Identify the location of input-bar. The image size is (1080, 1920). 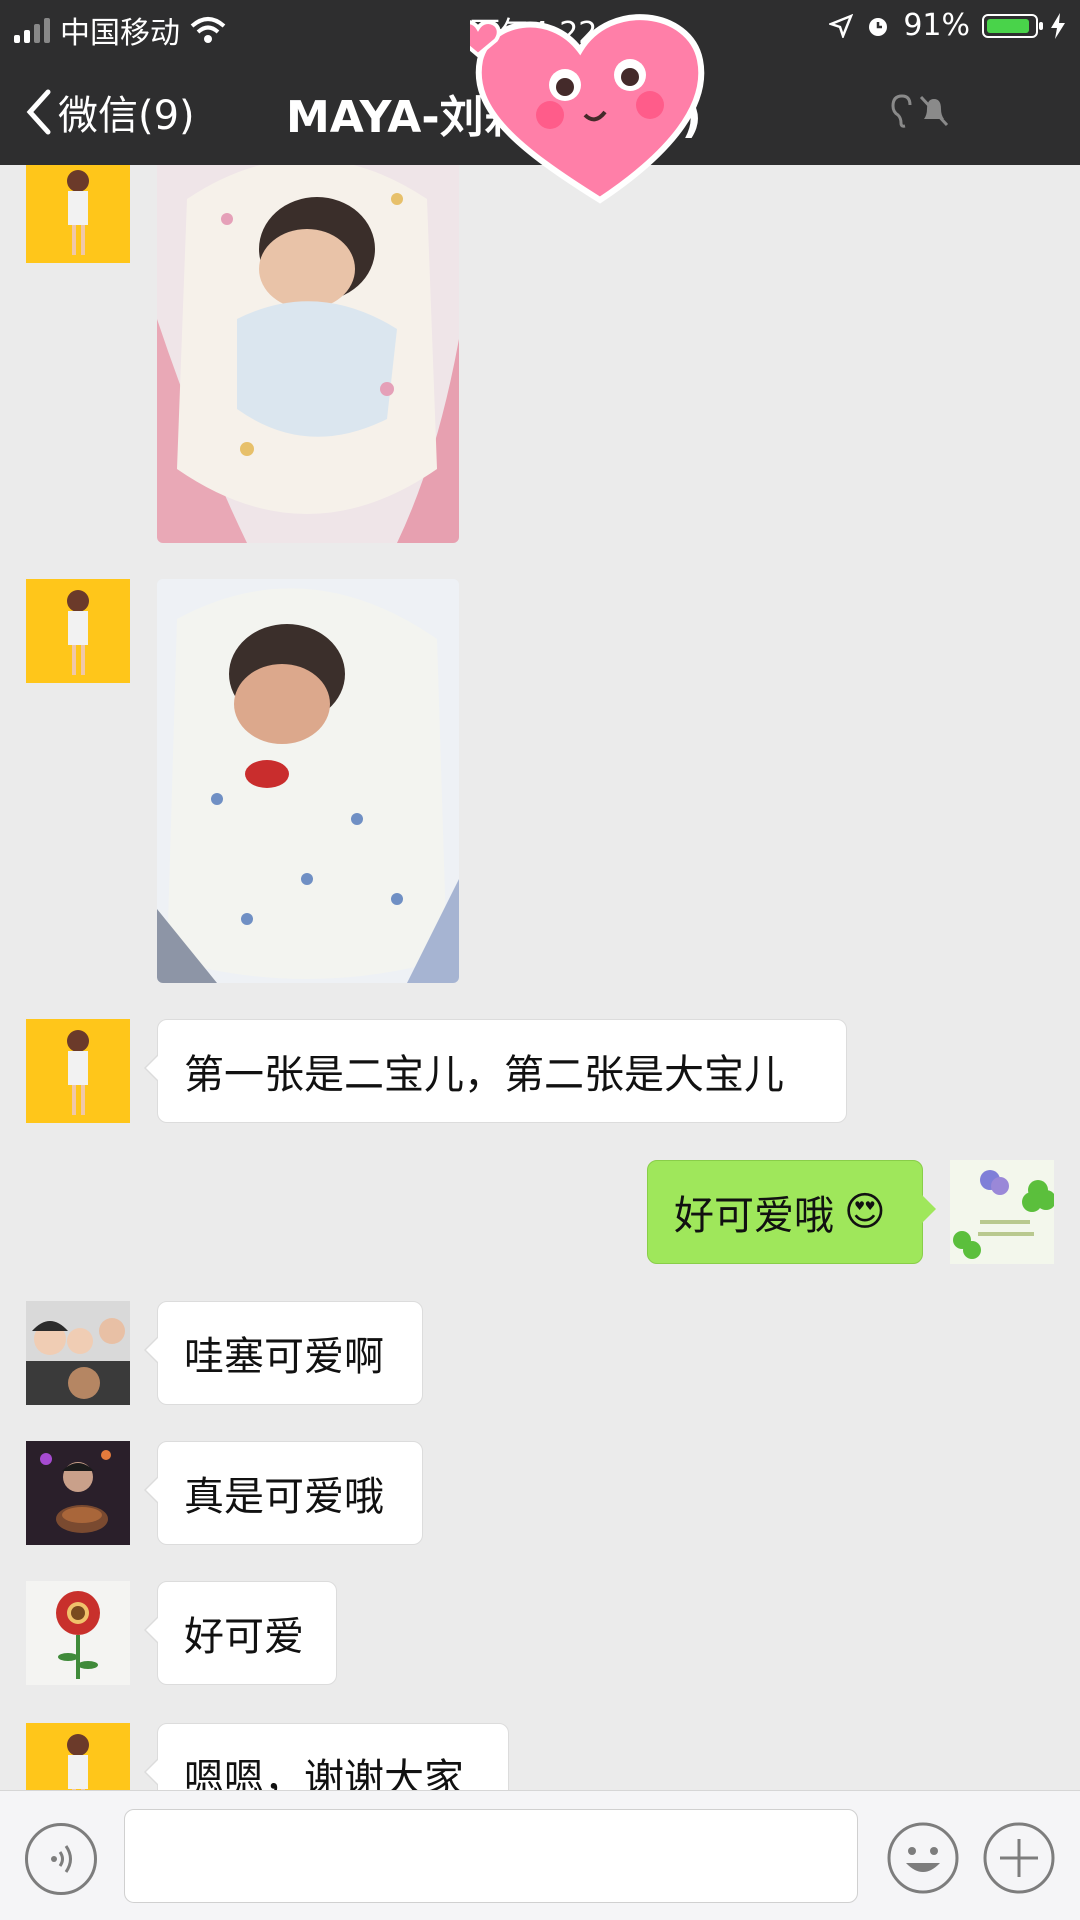
(540, 1855).